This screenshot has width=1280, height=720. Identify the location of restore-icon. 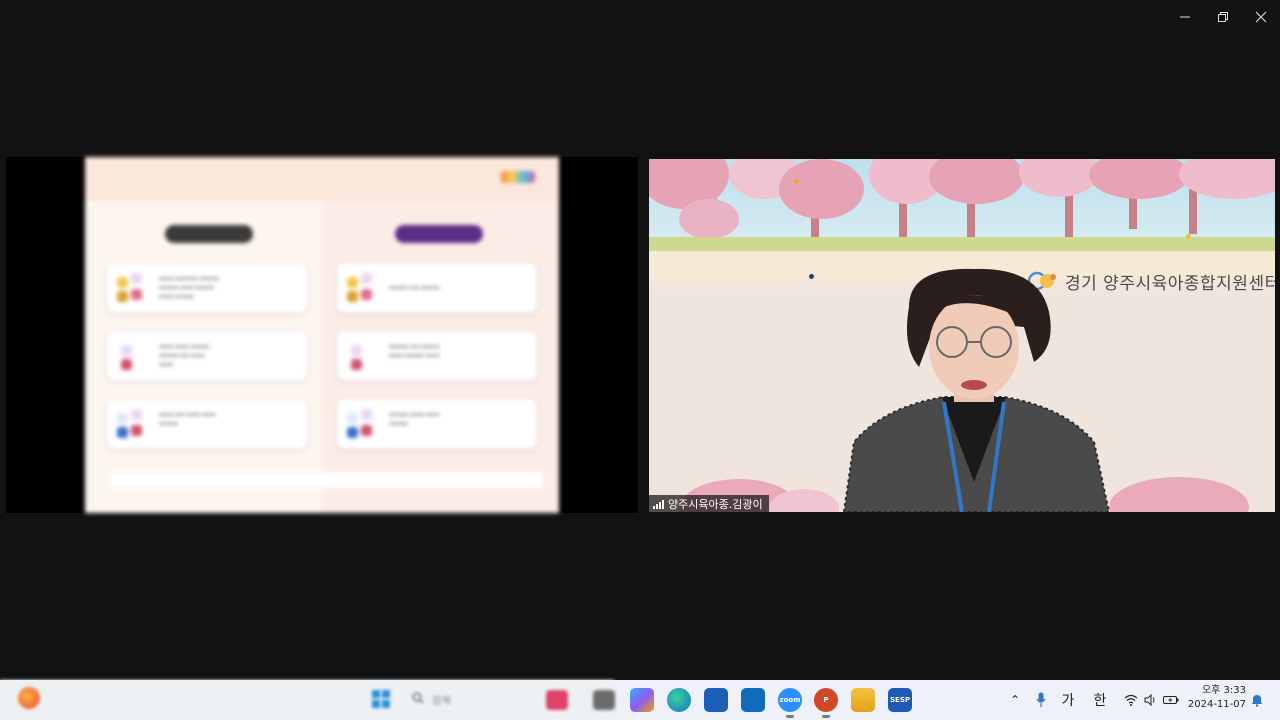
(1223, 17).